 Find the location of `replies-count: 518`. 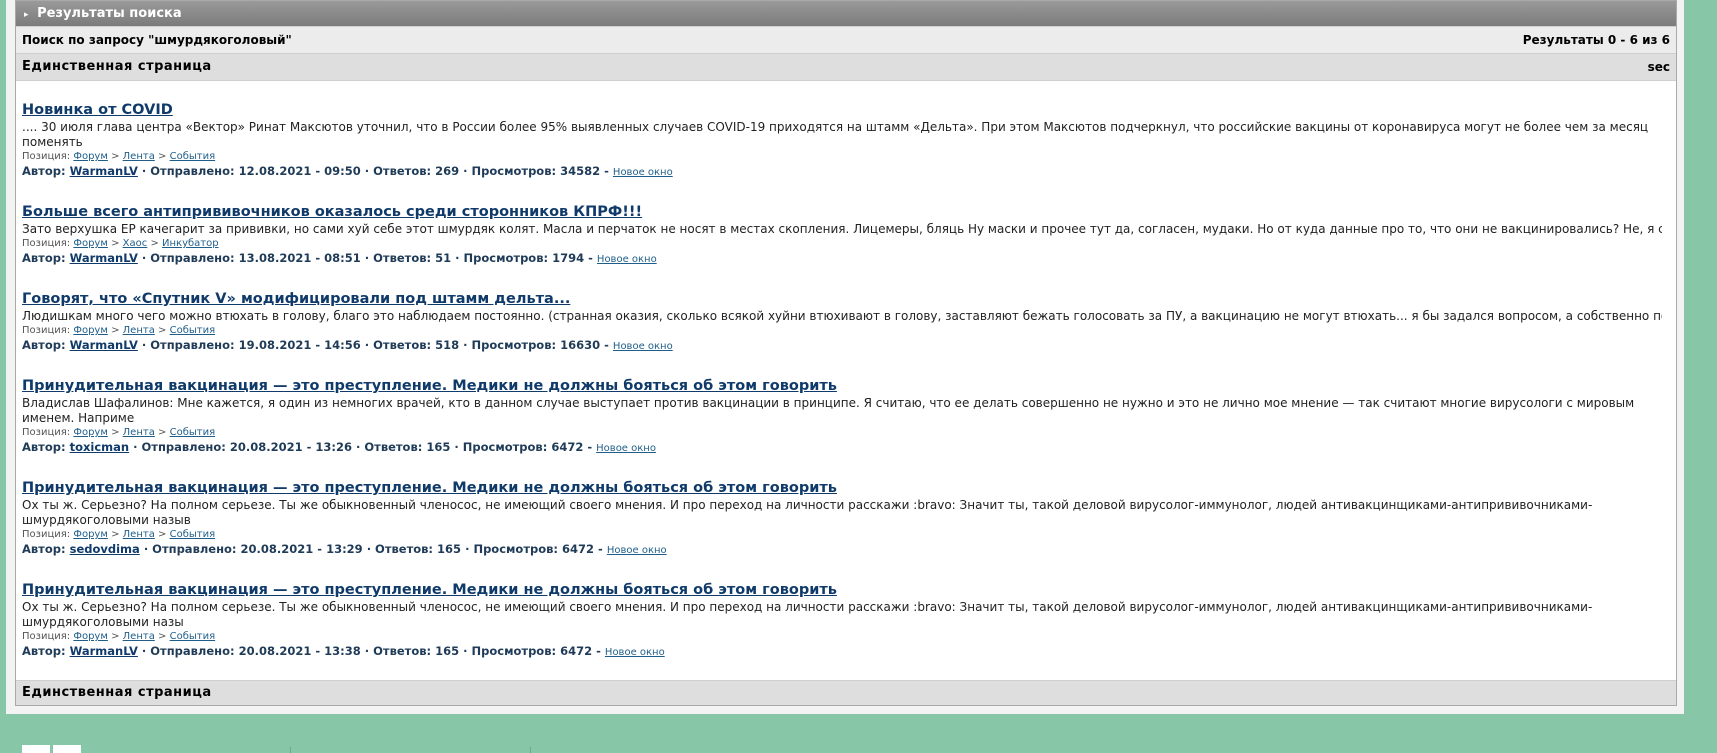

replies-count: 518 is located at coordinates (447, 345).